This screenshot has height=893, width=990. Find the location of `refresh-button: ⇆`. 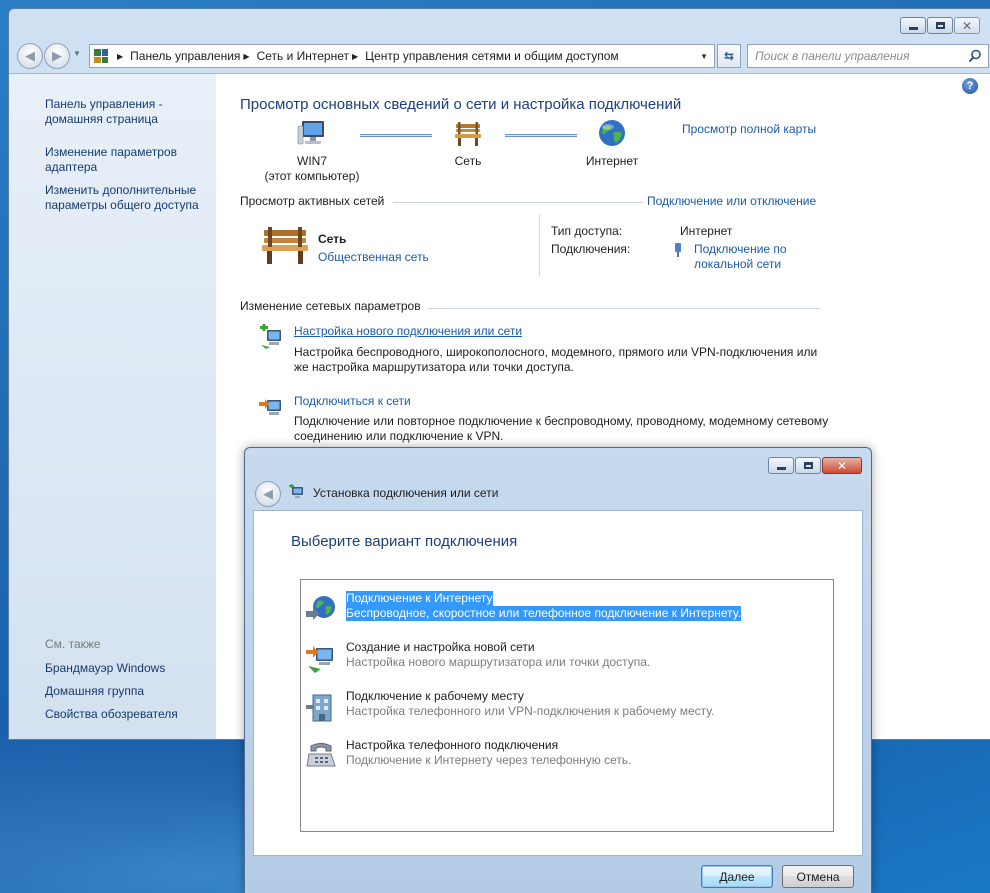

refresh-button: ⇆ is located at coordinates (729, 56).